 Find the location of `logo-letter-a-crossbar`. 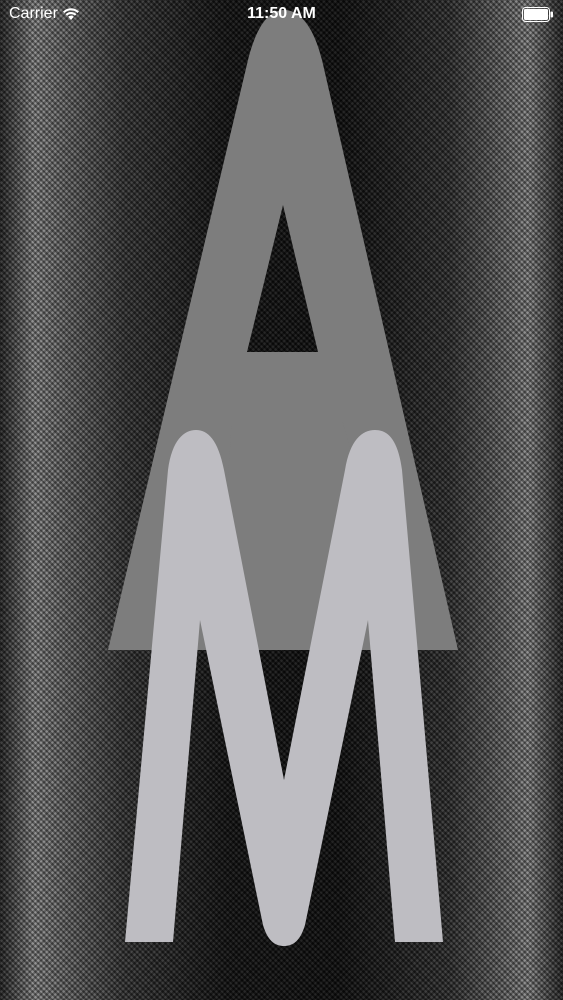

logo-letter-a-crossbar is located at coordinates (293, 447).